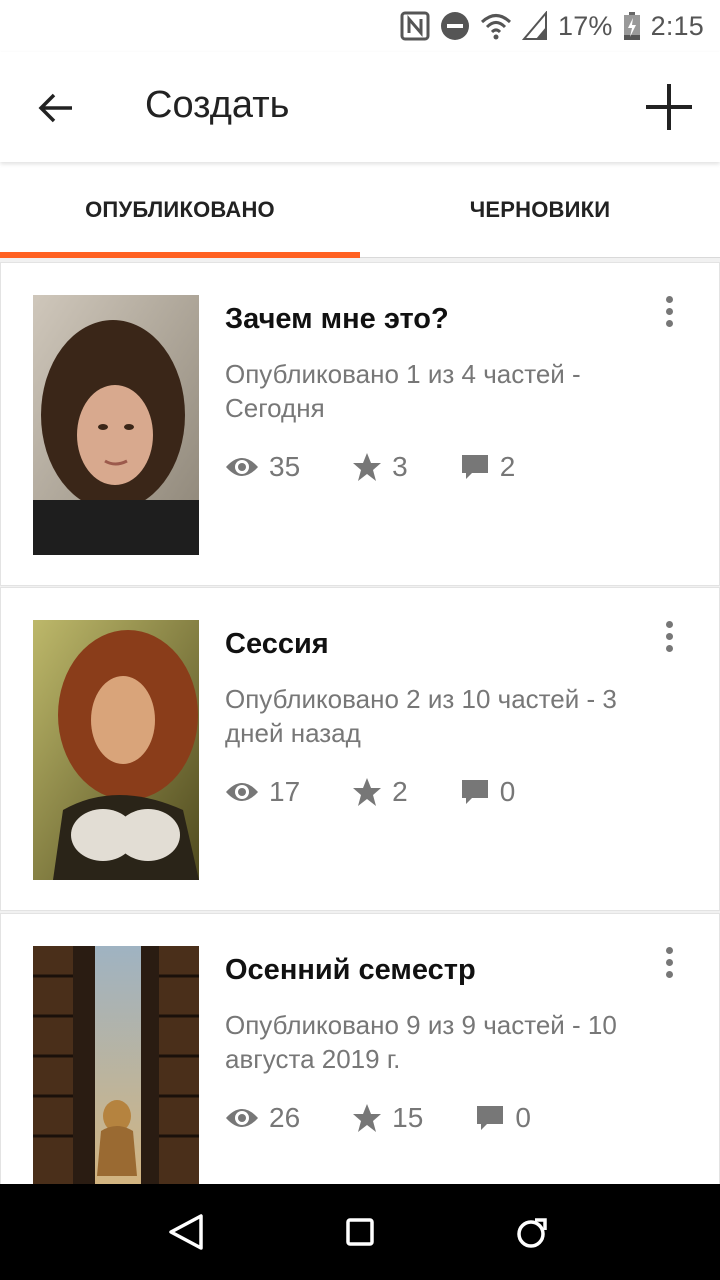  I want to click on wifi-icon, so click(496, 26).